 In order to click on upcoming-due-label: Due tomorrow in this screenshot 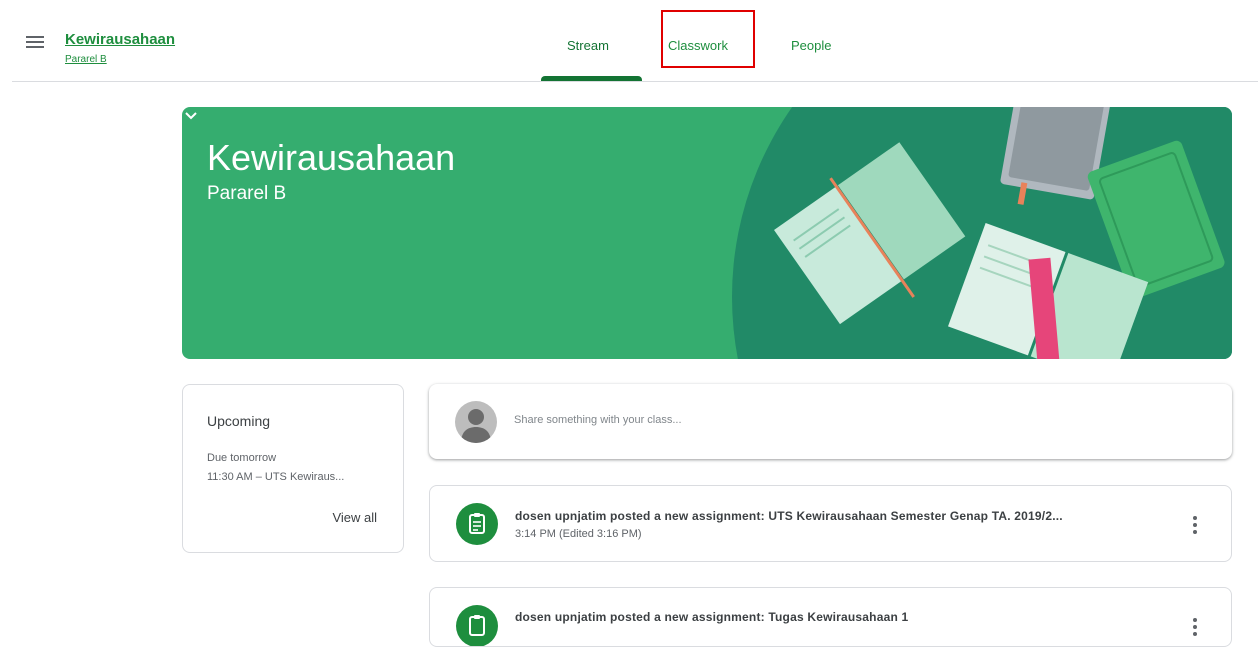, I will do `click(242, 458)`.